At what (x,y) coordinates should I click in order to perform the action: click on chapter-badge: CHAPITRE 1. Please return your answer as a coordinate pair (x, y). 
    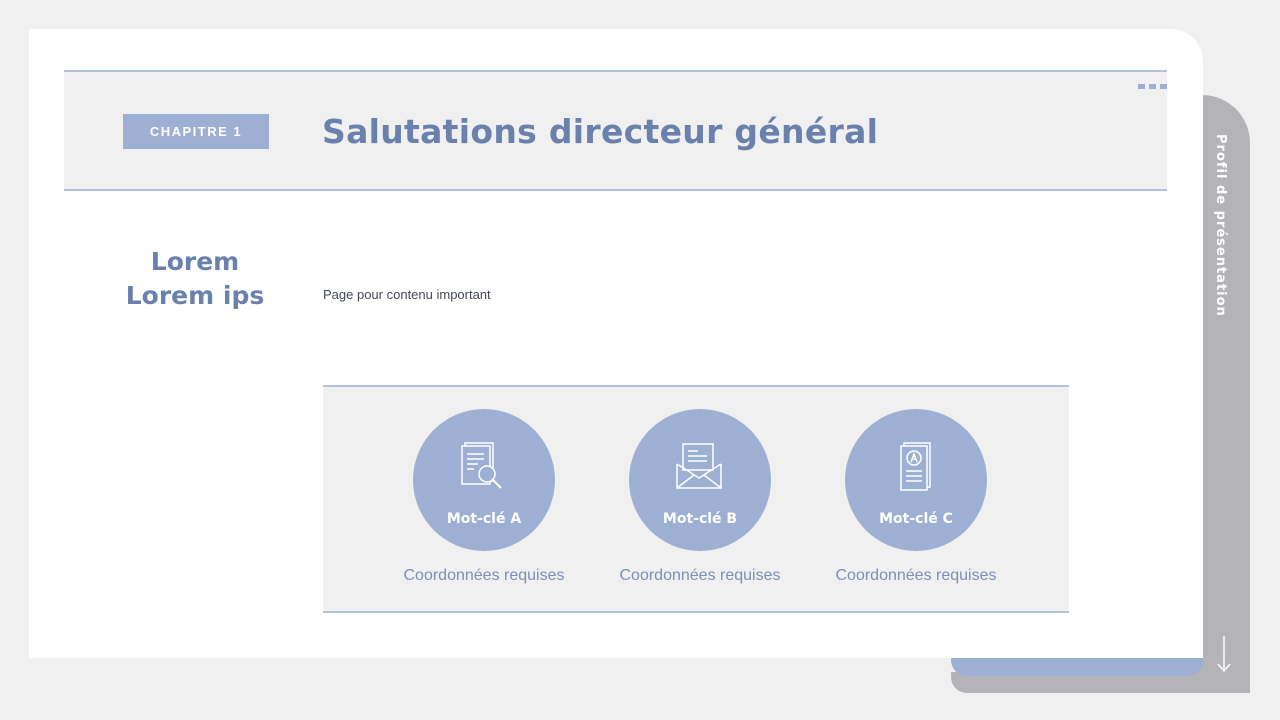
    Looking at the image, I should click on (196, 131).